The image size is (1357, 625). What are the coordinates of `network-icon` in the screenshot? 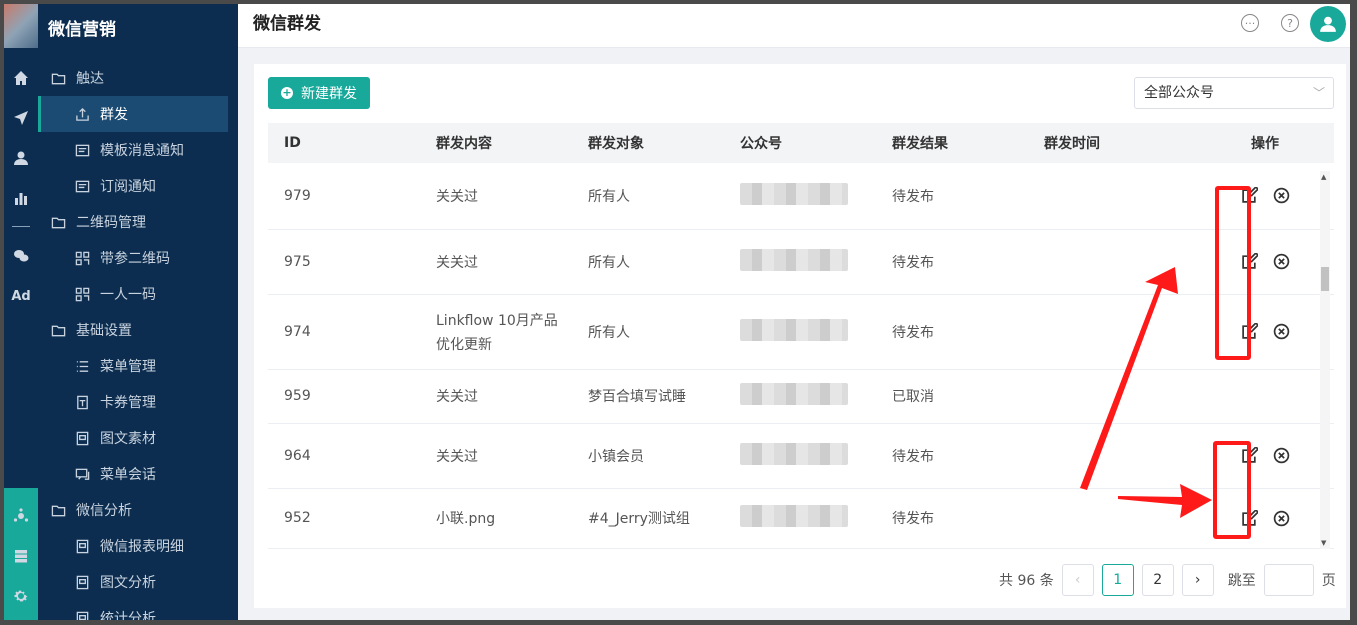 It's located at (21, 516).